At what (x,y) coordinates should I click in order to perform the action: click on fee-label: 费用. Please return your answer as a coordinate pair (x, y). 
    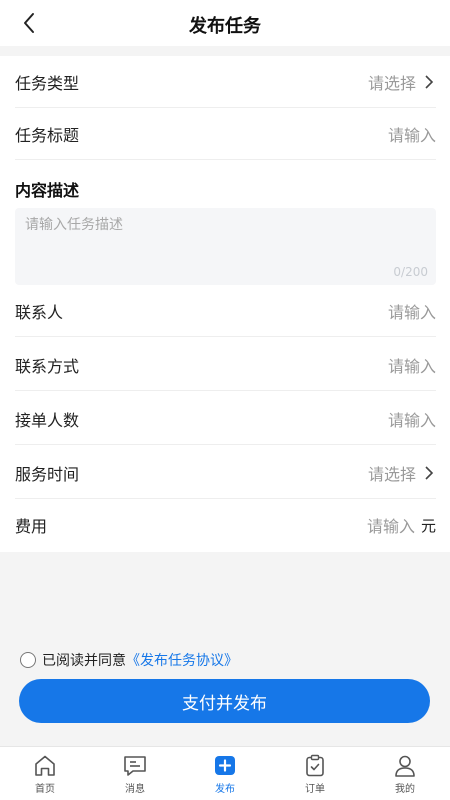
    Looking at the image, I should click on (31, 526).